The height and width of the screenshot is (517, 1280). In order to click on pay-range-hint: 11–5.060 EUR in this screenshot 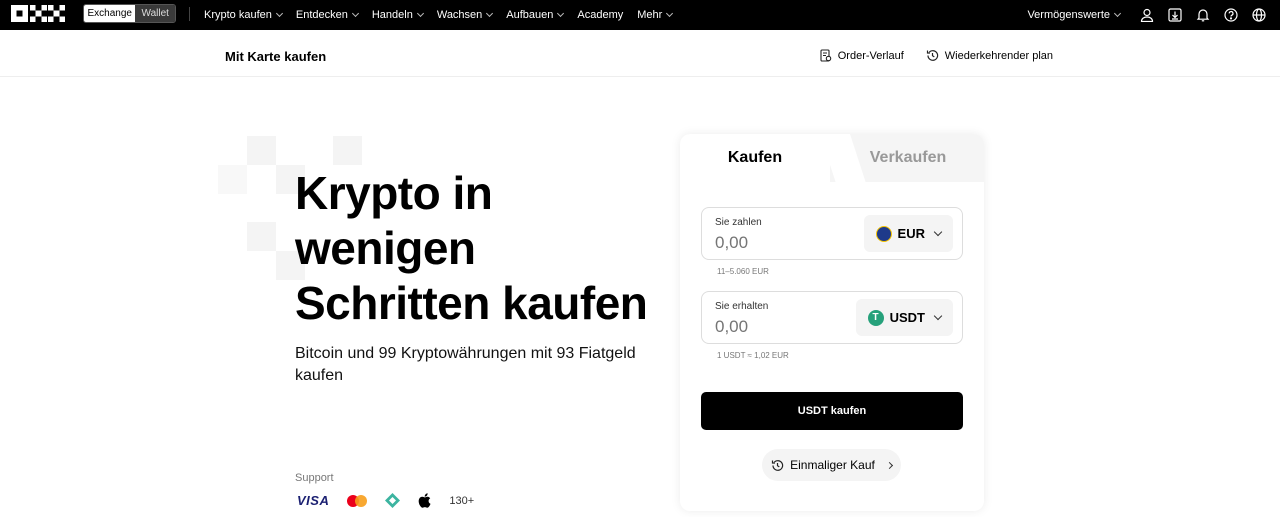, I will do `click(743, 271)`.